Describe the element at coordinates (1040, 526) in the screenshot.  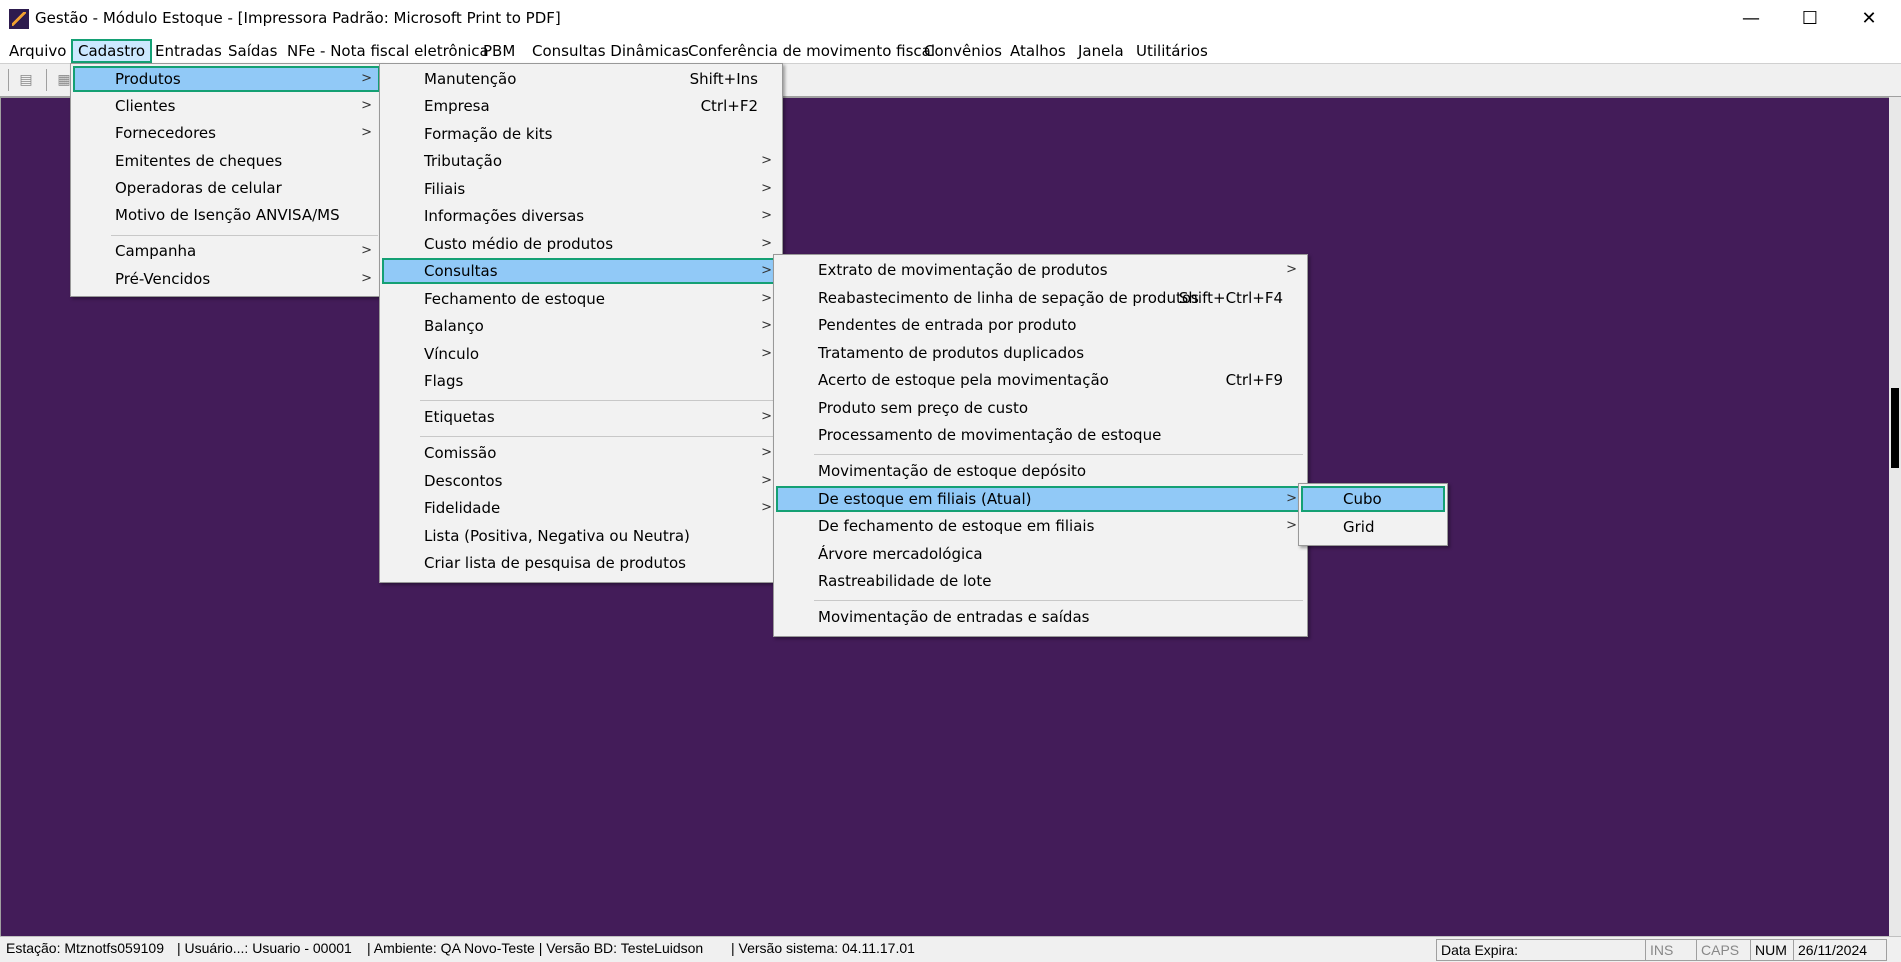
I see `menu-item-fechamento-filiais: De fechamento de estoque em filiais >` at that location.